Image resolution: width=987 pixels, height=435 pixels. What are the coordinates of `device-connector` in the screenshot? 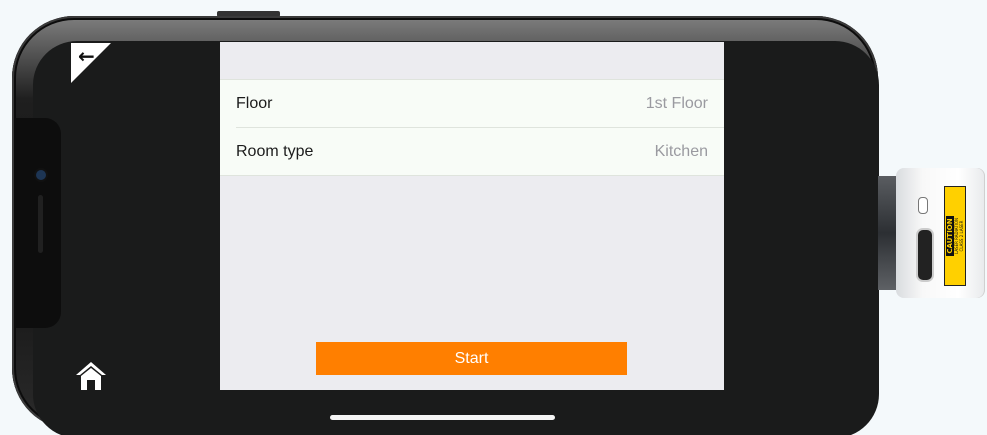 It's located at (888, 233).